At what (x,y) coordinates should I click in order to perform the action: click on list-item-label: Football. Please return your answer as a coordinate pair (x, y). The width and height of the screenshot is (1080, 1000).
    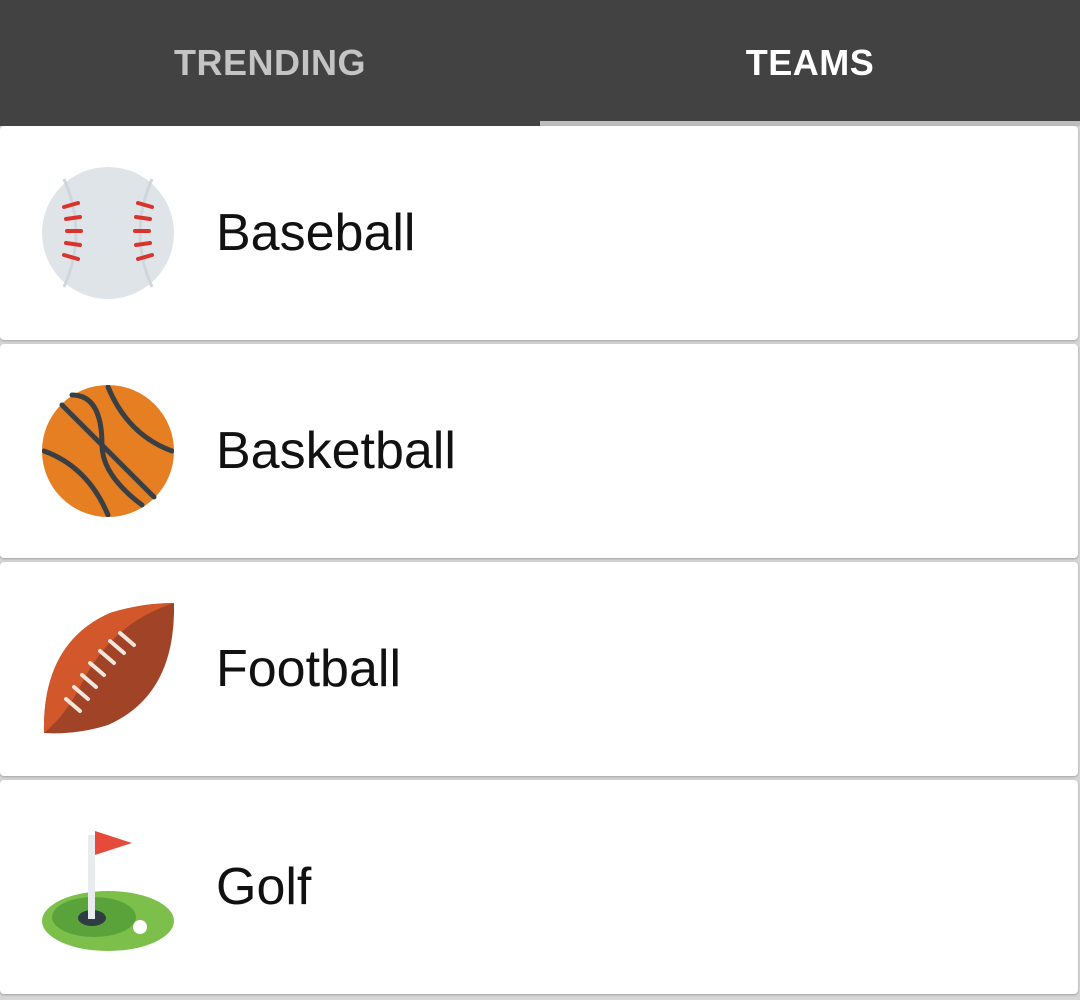
    Looking at the image, I should click on (308, 669).